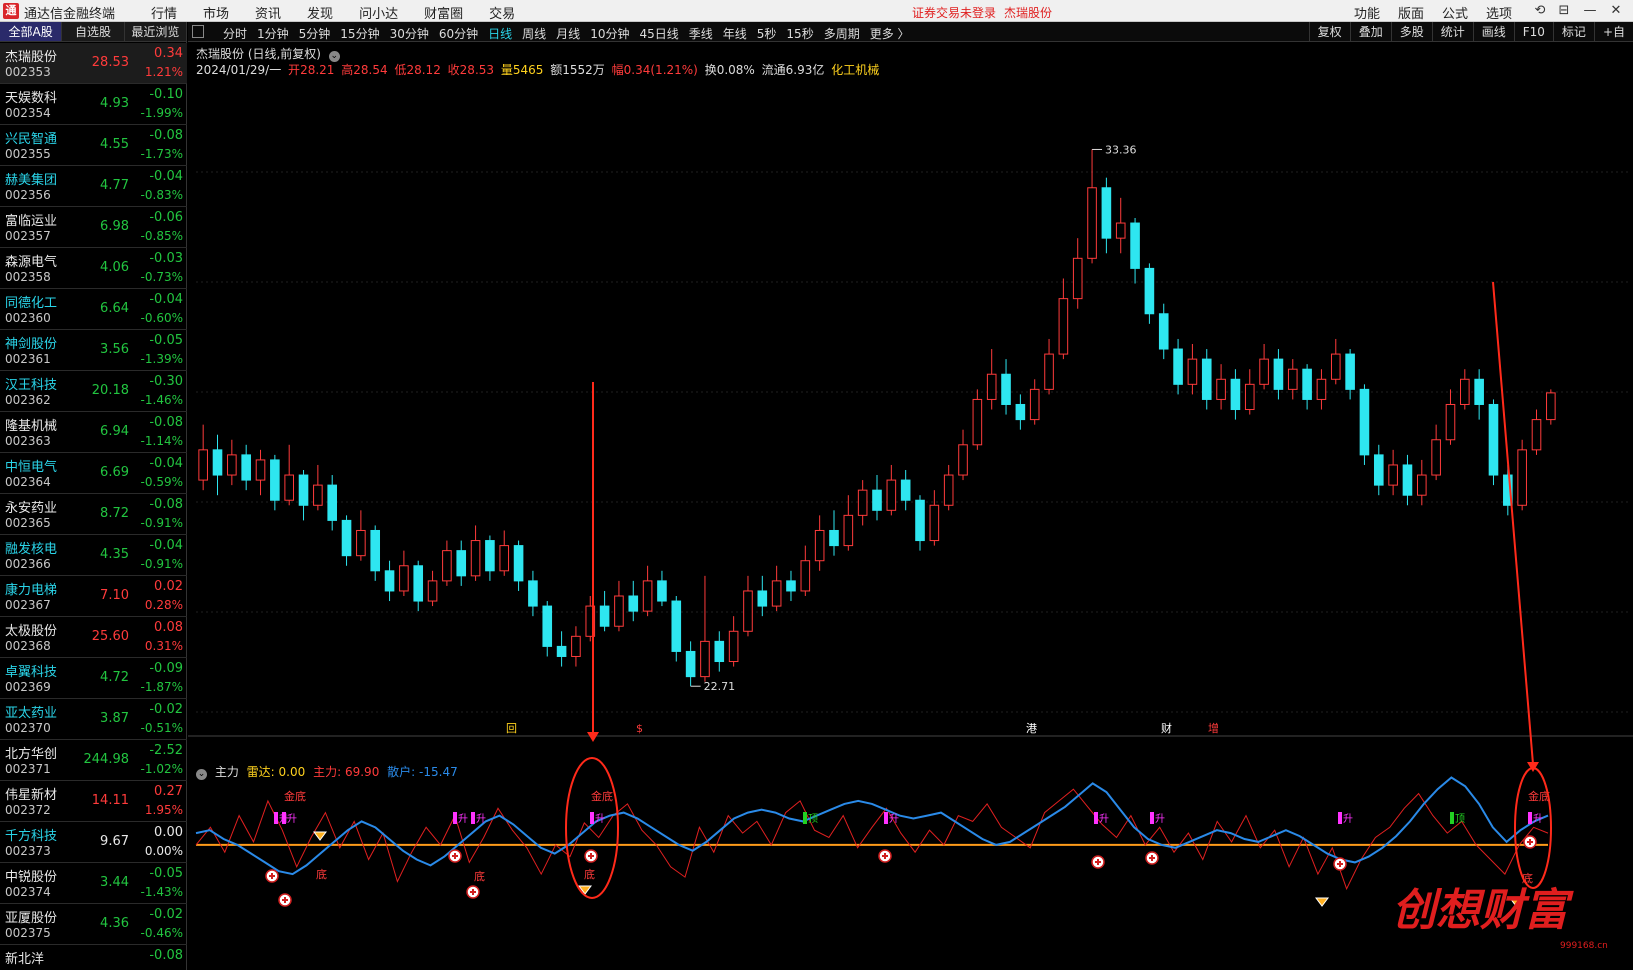  I want to click on stock-row: 隆基机械 002363 6.94 -0.08 -1.14%, so click(93, 432).